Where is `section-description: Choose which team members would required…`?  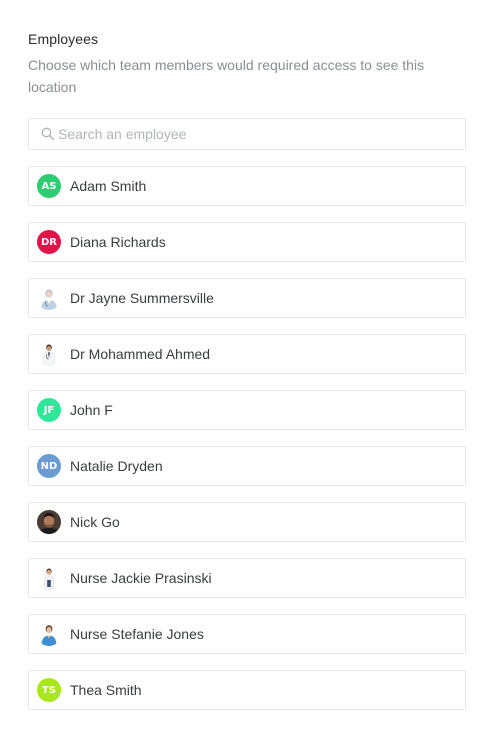
section-description: Choose which team members would required… is located at coordinates (226, 76).